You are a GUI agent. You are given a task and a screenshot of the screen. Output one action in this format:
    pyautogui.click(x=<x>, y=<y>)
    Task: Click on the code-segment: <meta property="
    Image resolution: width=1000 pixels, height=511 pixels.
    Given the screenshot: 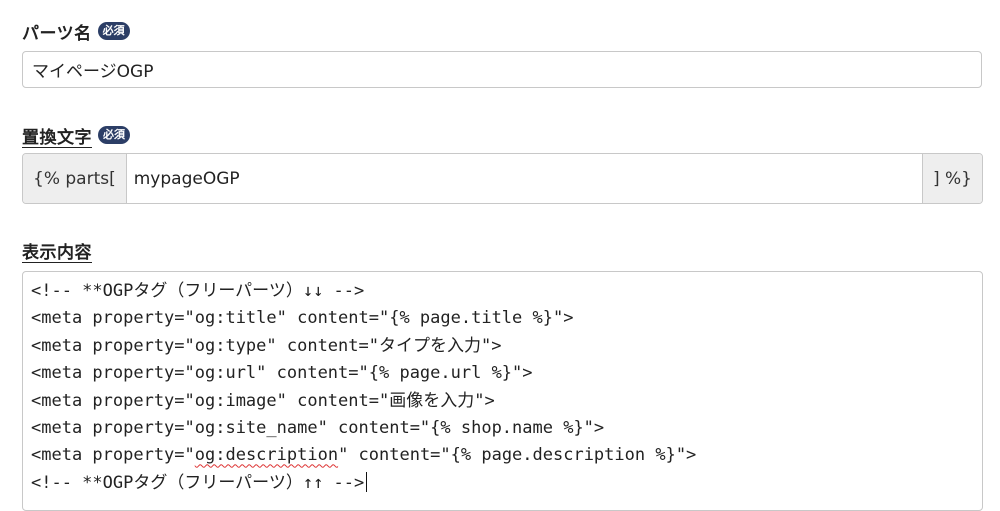 What is the action you would take?
    pyautogui.click(x=113, y=455)
    